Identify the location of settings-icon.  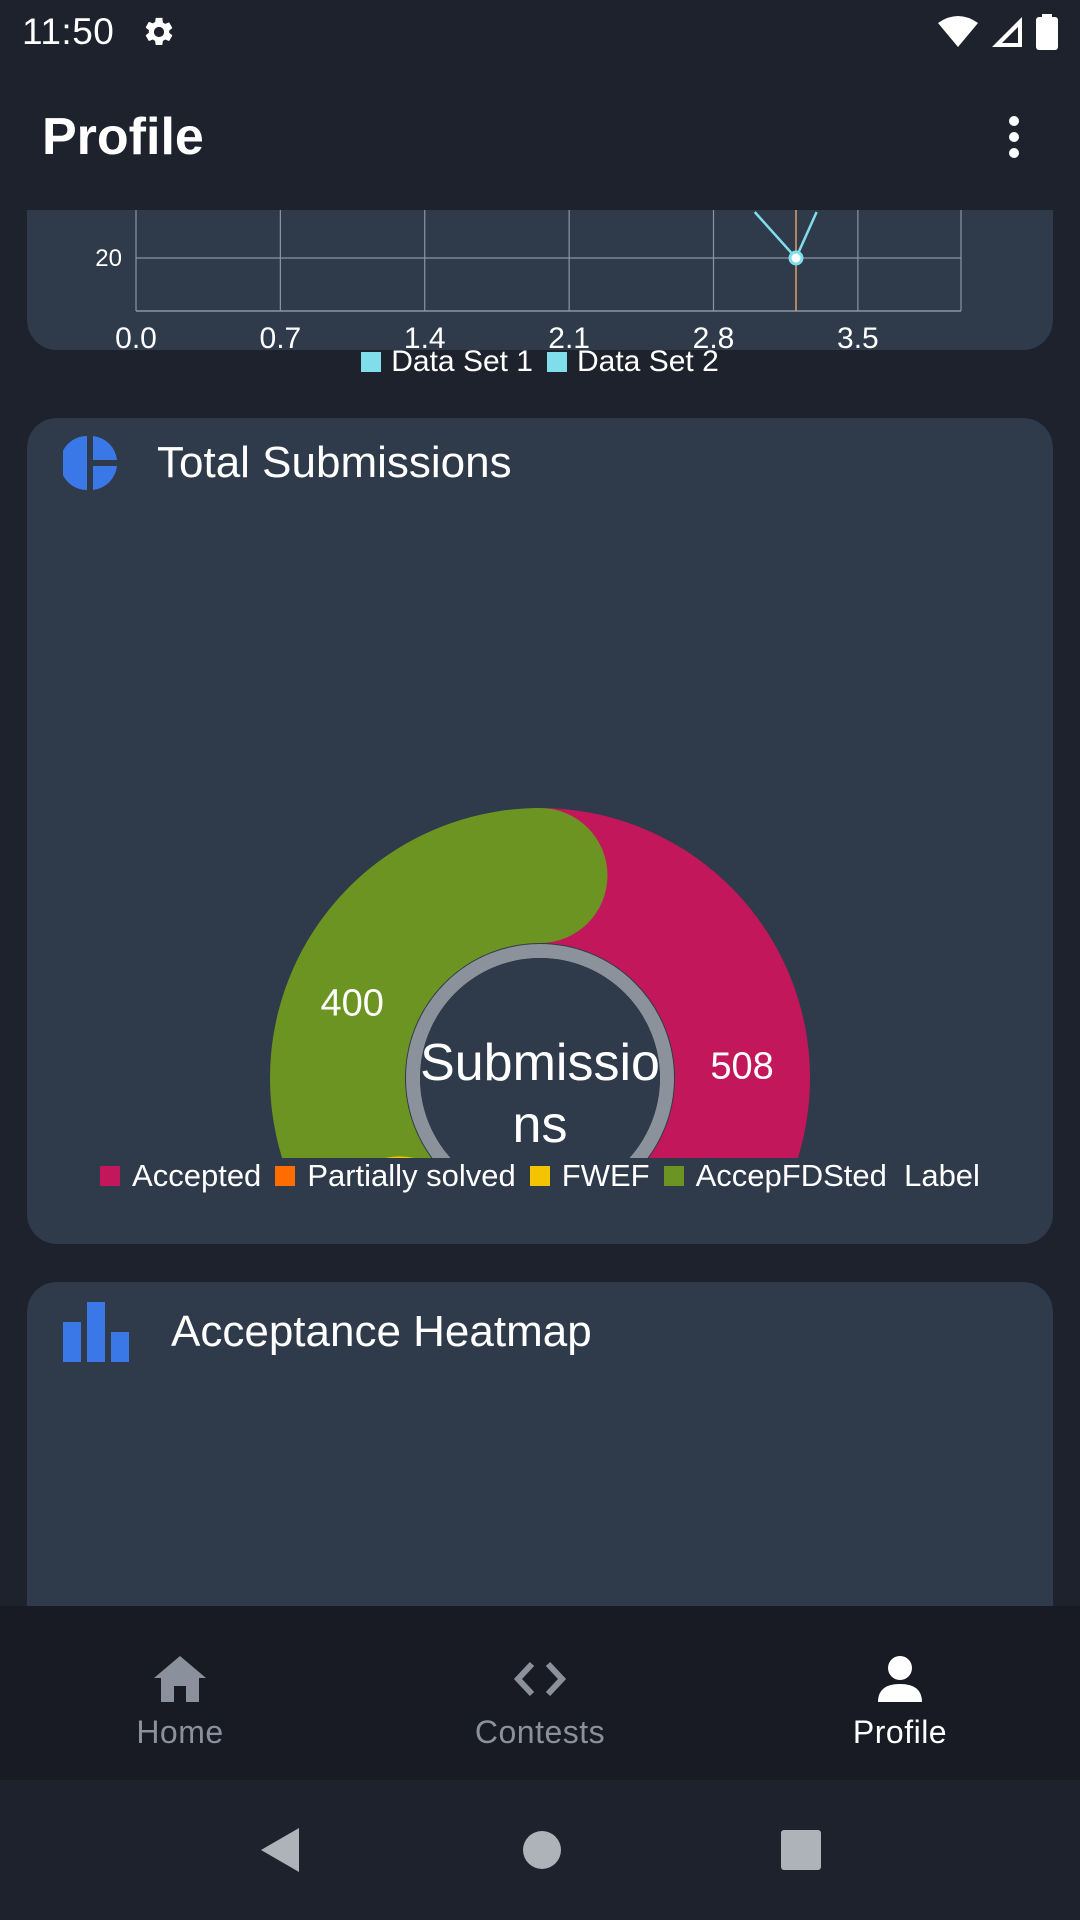
(159, 32).